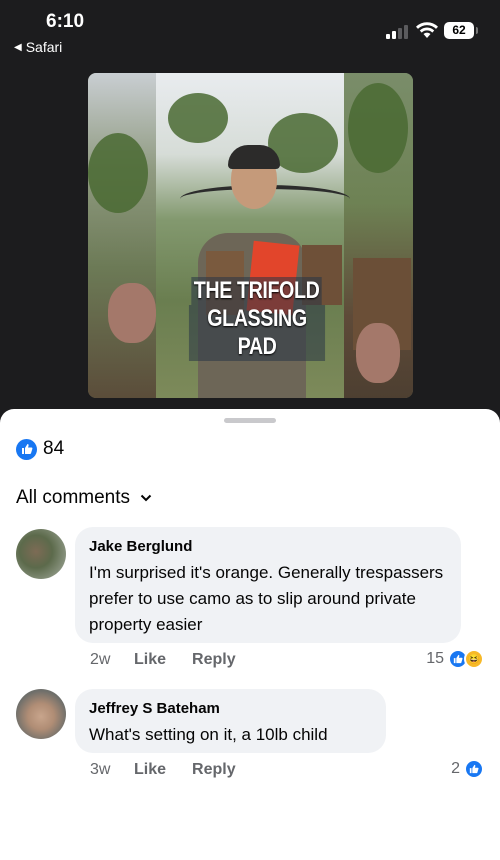 The width and height of the screenshot is (500, 860). Describe the element at coordinates (461, 30) in the screenshot. I see `battery-indicator: 62` at that location.